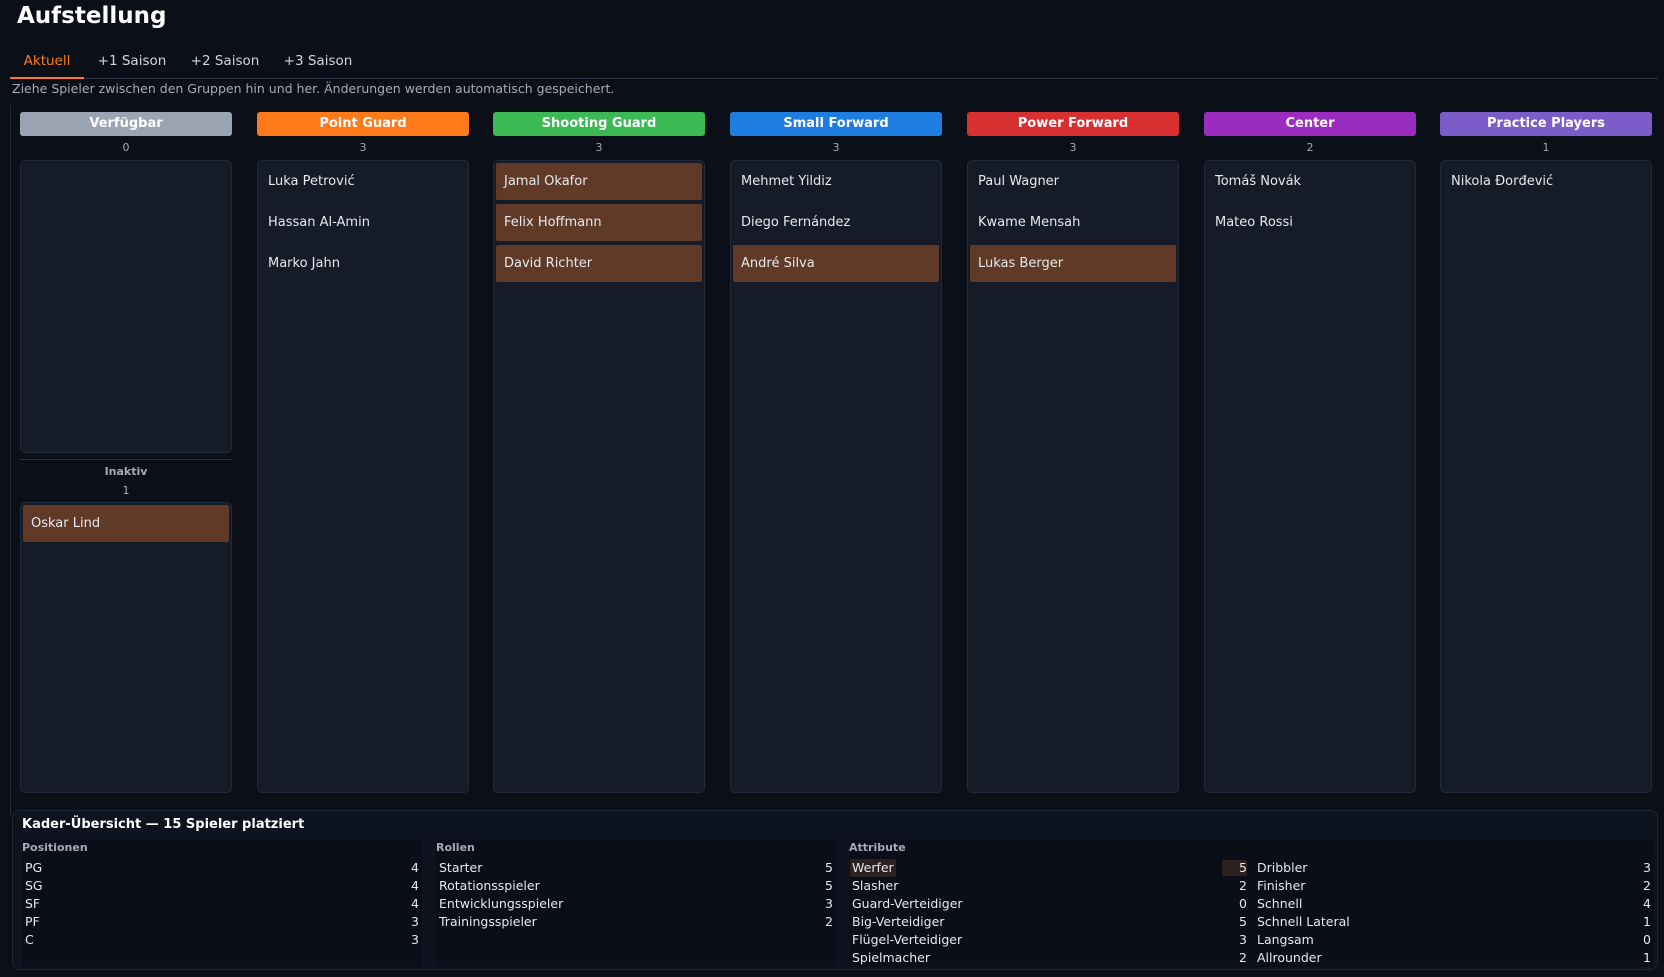  What do you see at coordinates (29, 939) in the screenshot?
I see `stat-label: C` at bounding box center [29, 939].